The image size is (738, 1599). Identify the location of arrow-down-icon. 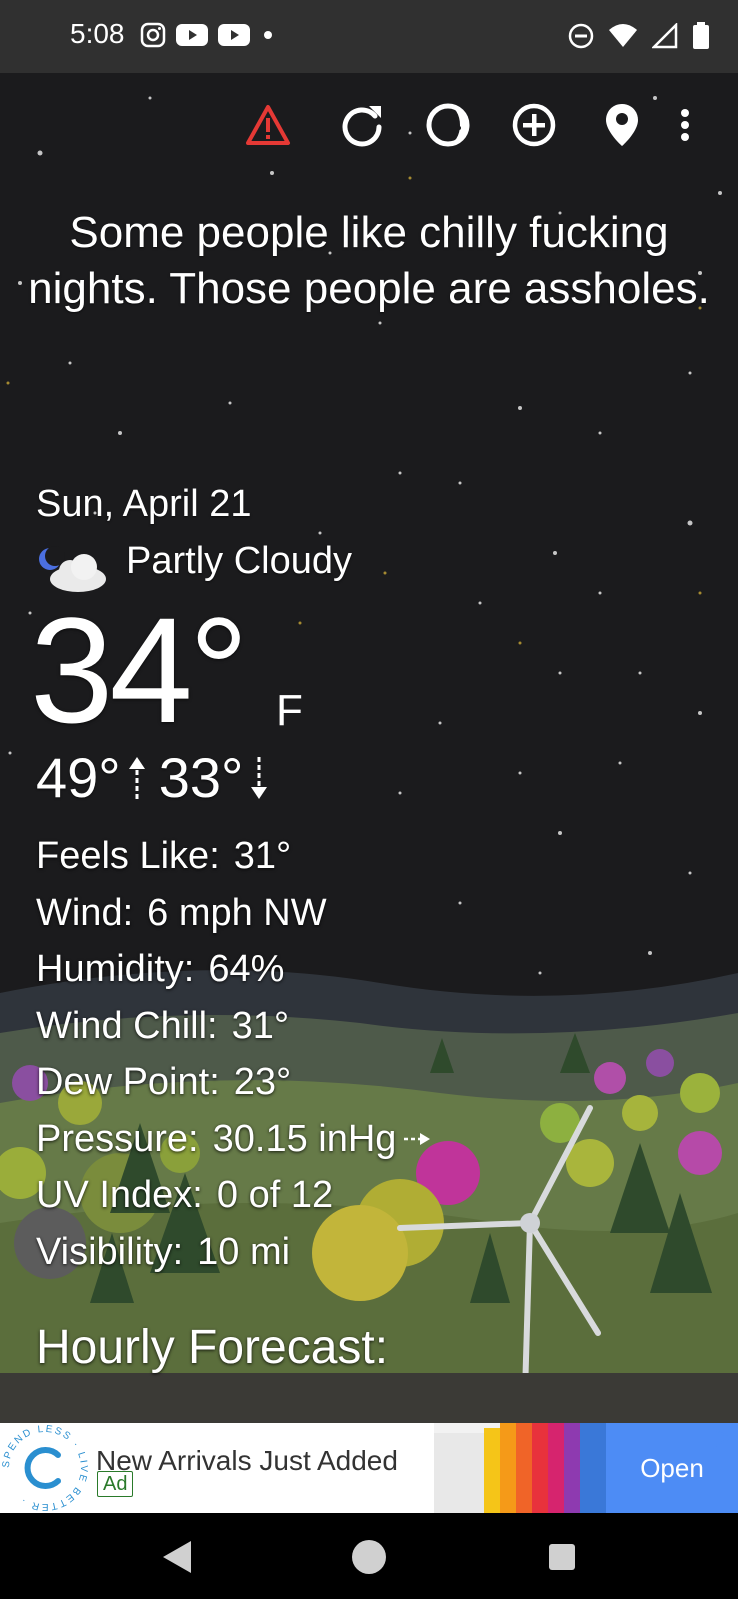
(259, 778).